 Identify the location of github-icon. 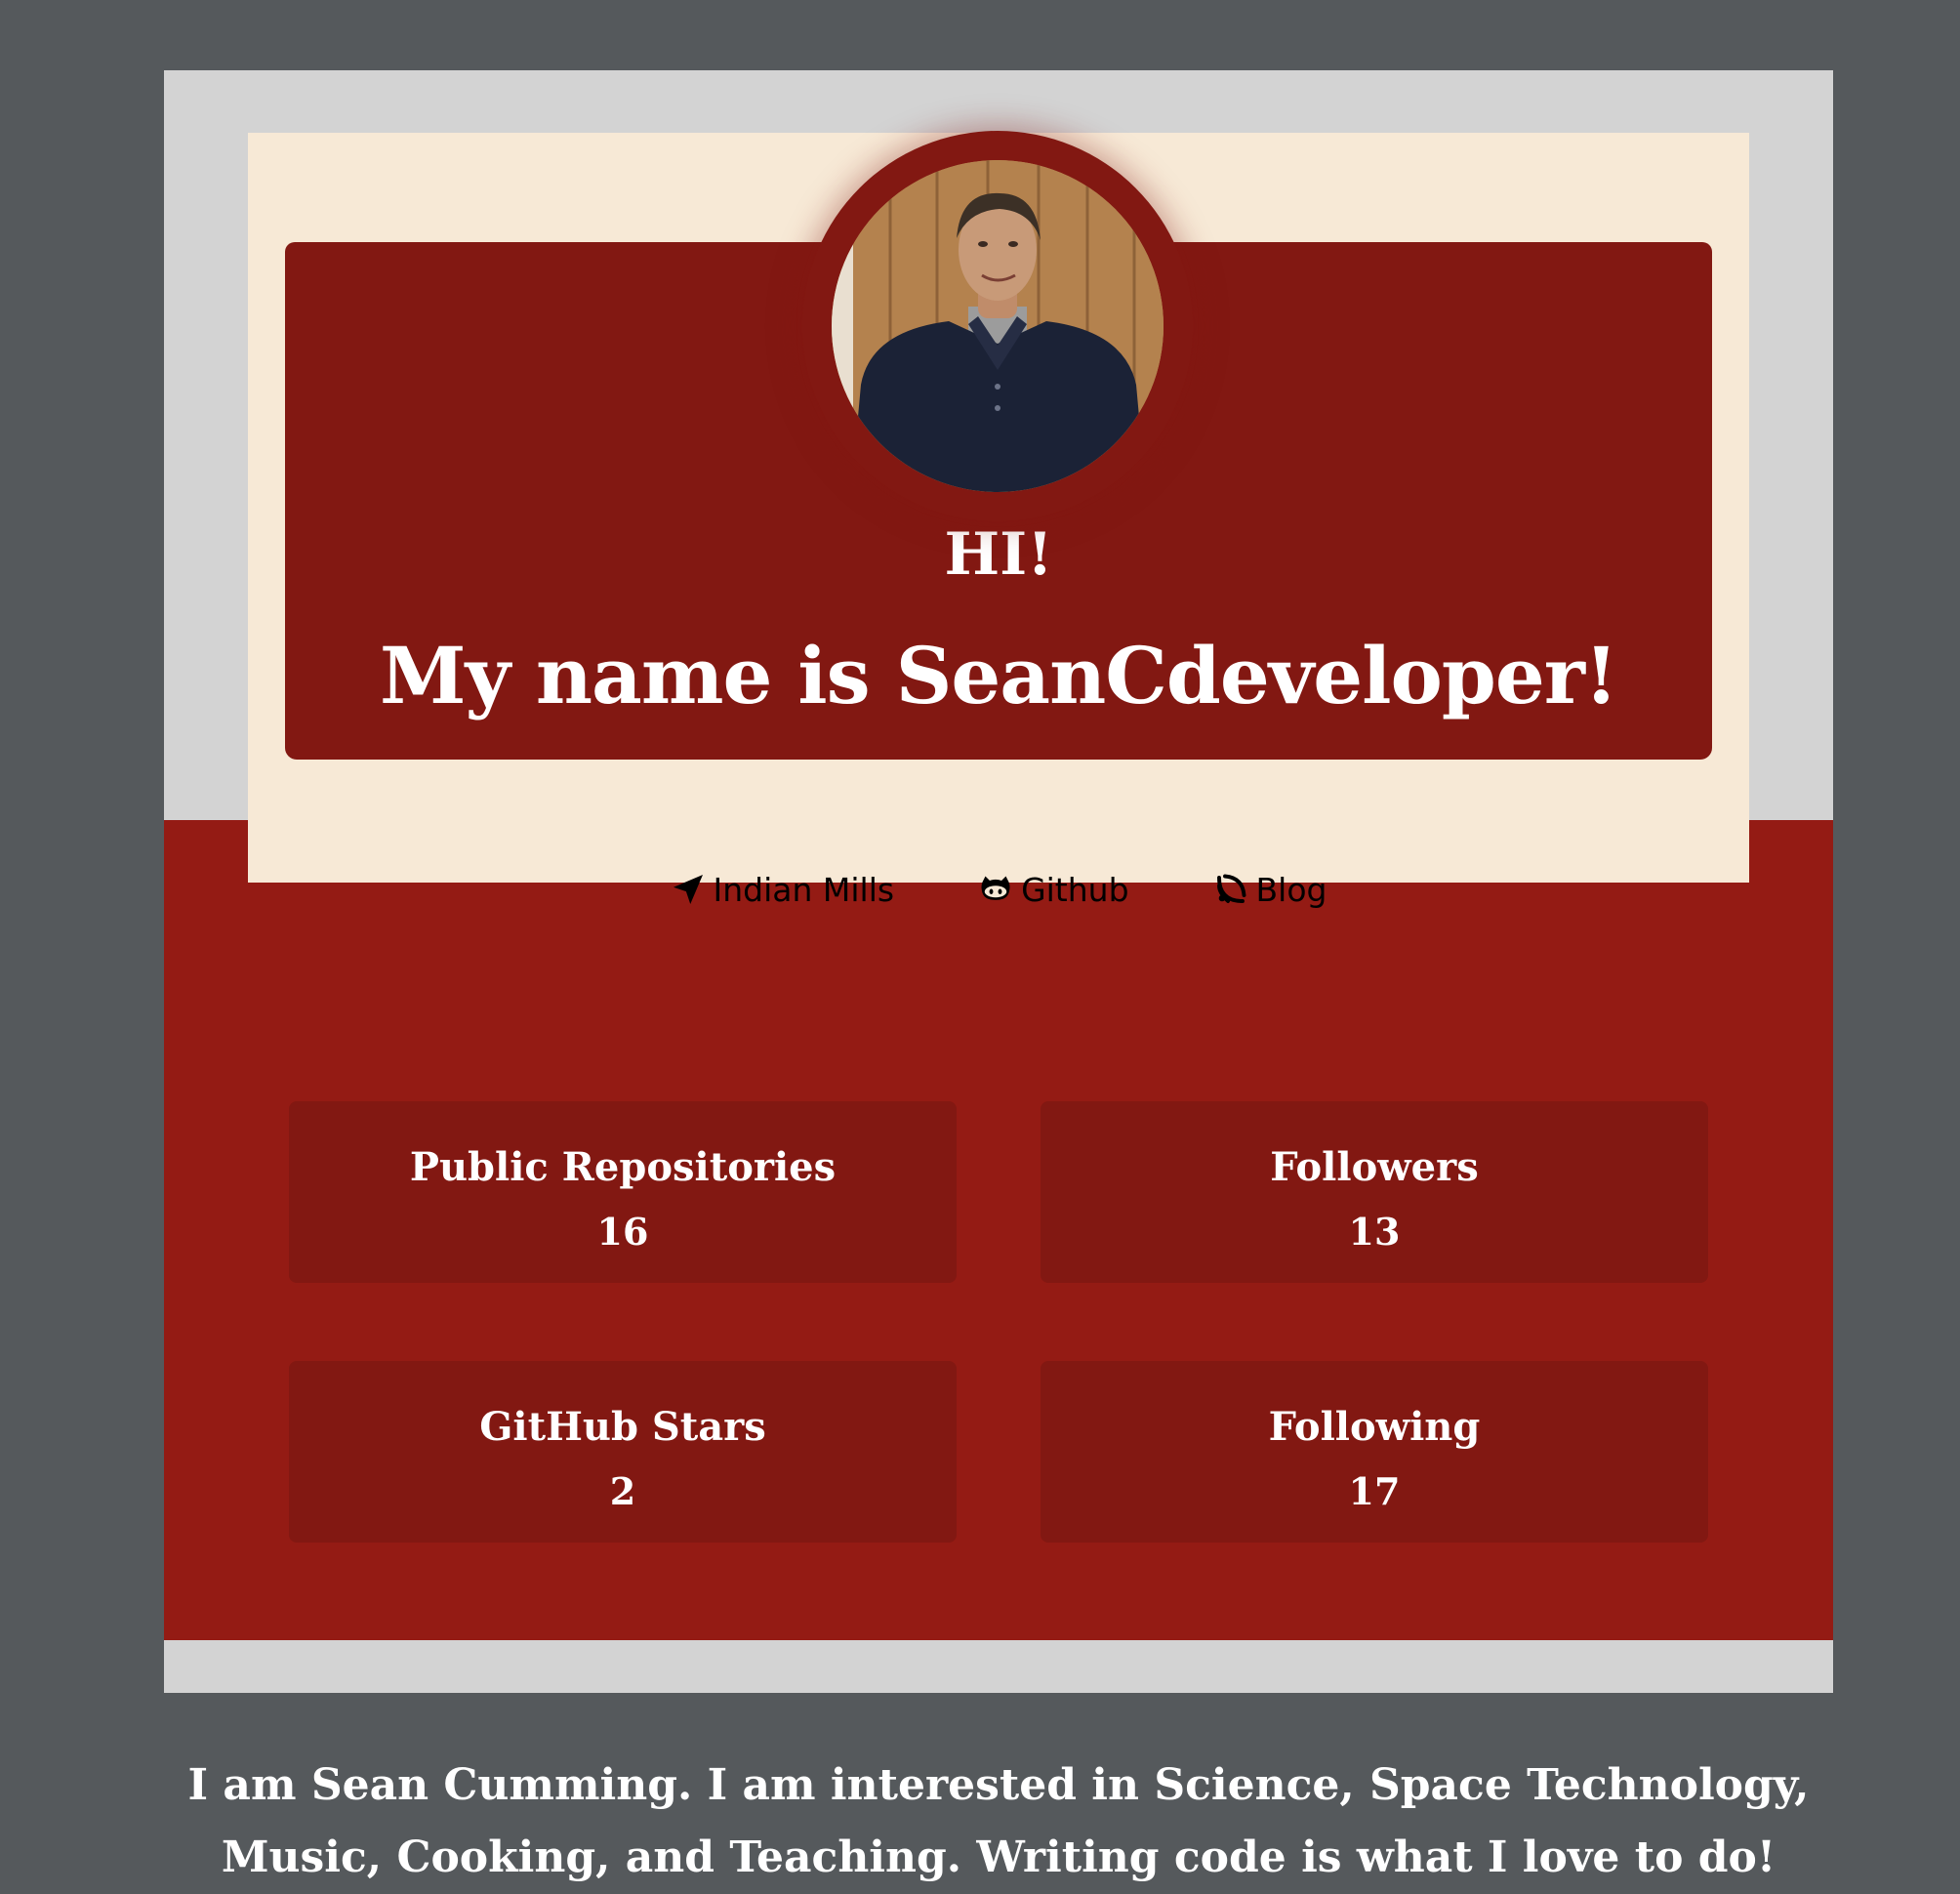
(996, 888).